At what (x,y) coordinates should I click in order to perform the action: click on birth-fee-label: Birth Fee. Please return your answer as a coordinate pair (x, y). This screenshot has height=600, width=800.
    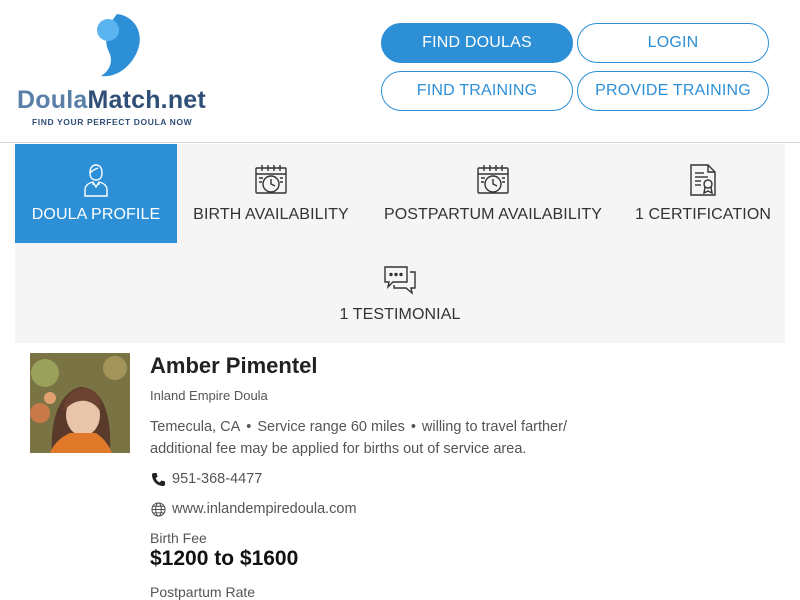
    Looking at the image, I should click on (178, 538).